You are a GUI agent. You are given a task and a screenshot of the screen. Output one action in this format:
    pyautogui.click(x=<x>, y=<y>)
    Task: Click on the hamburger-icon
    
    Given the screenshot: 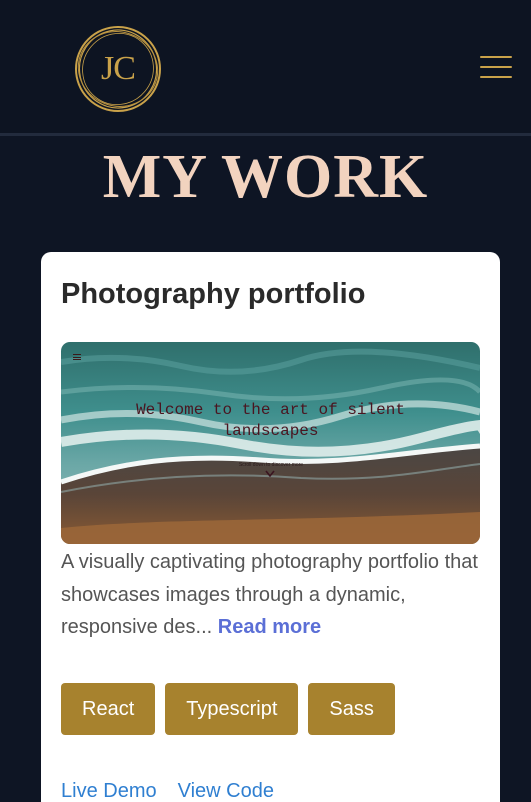 What is the action you would take?
    pyautogui.click(x=496, y=67)
    